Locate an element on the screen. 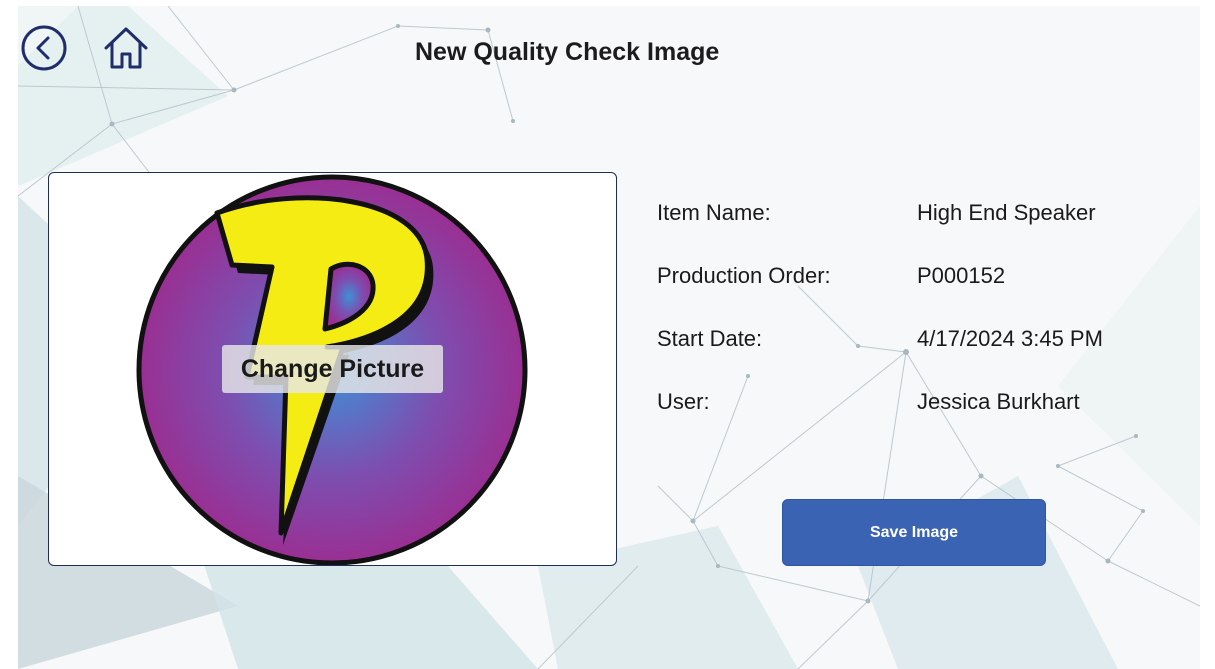 This screenshot has width=1215, height=669. user-value: Jessica Burkhart is located at coordinates (998, 401).